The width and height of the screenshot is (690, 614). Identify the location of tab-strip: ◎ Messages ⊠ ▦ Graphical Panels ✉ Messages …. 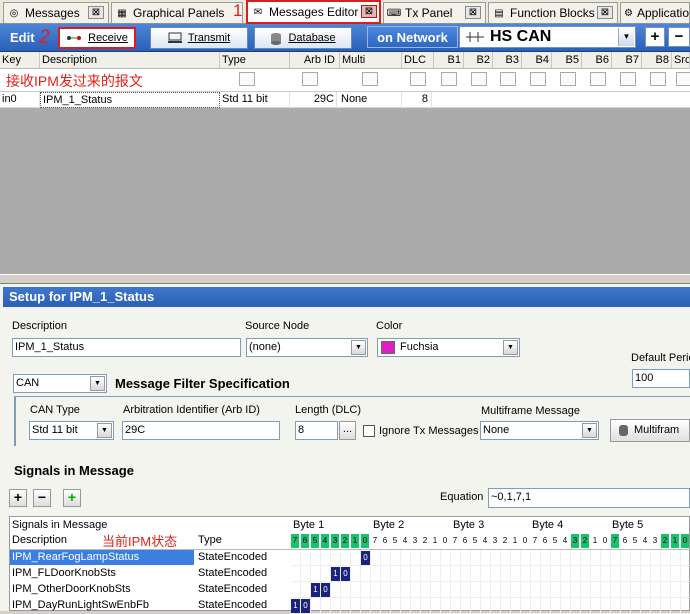
(345, 12).